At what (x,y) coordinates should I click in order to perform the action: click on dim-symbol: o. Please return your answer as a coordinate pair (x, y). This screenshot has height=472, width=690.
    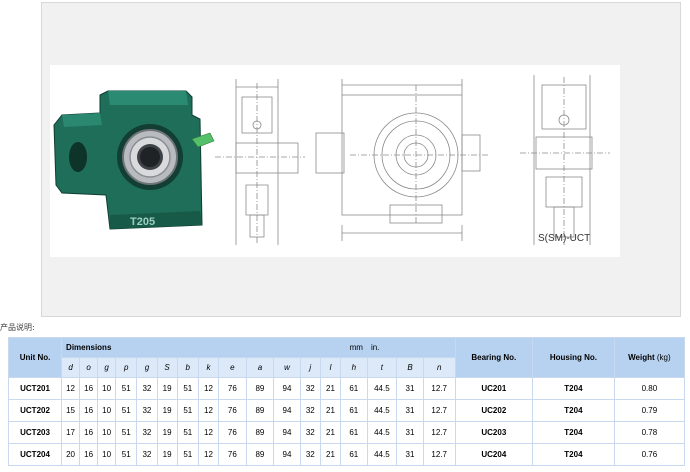
    Looking at the image, I should click on (89, 367).